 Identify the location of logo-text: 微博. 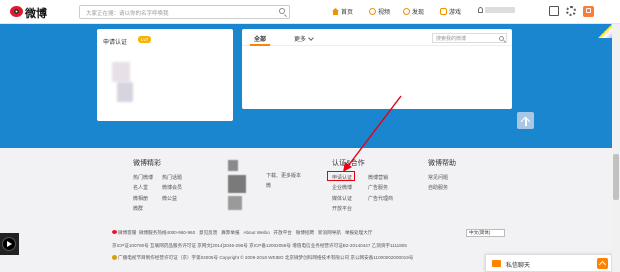
(36, 13).